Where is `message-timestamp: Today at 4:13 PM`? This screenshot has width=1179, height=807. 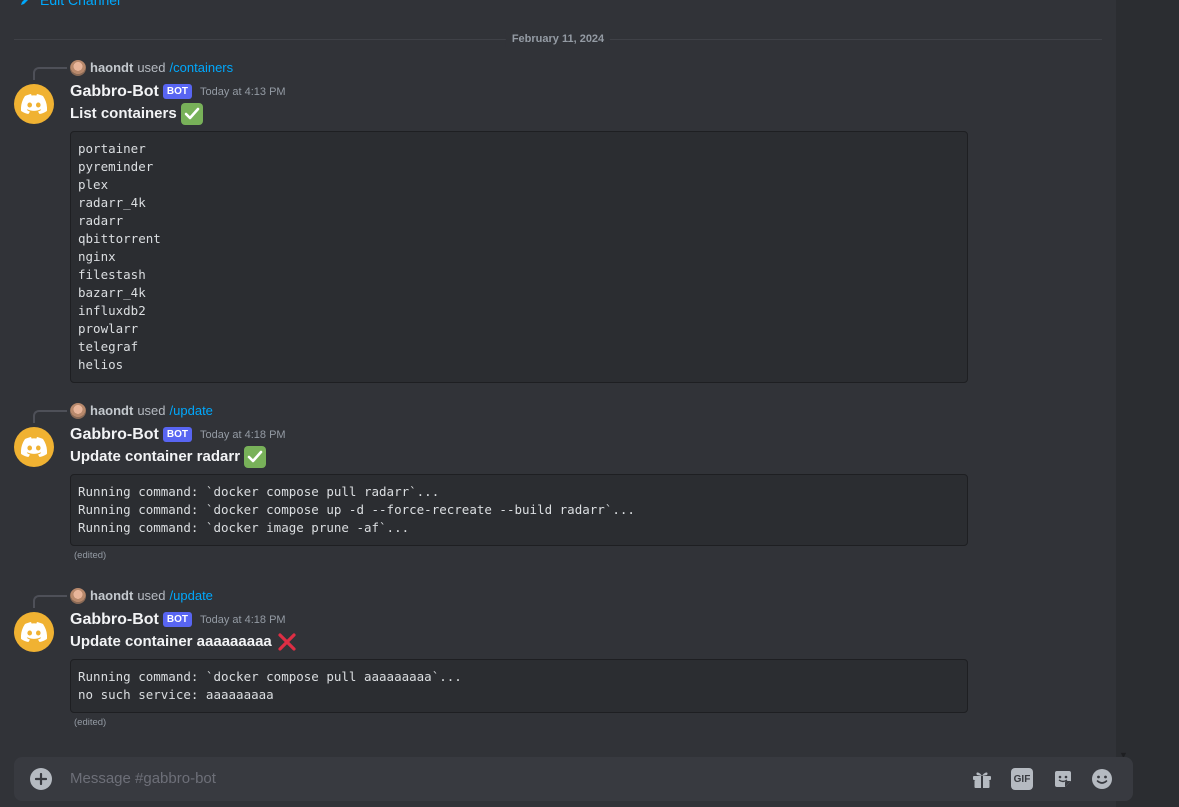 message-timestamp: Today at 4:13 PM is located at coordinates (243, 92).